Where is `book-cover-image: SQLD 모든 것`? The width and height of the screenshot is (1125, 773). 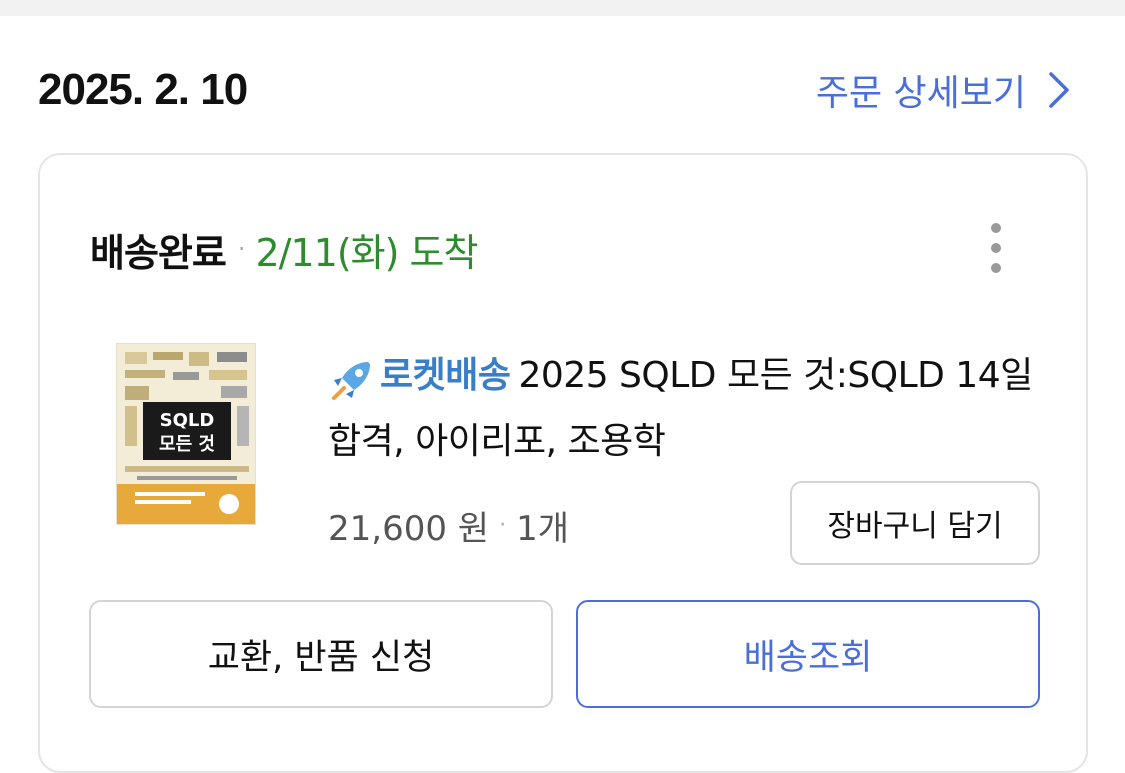
book-cover-image: SQLD 모든 것 is located at coordinates (186, 434).